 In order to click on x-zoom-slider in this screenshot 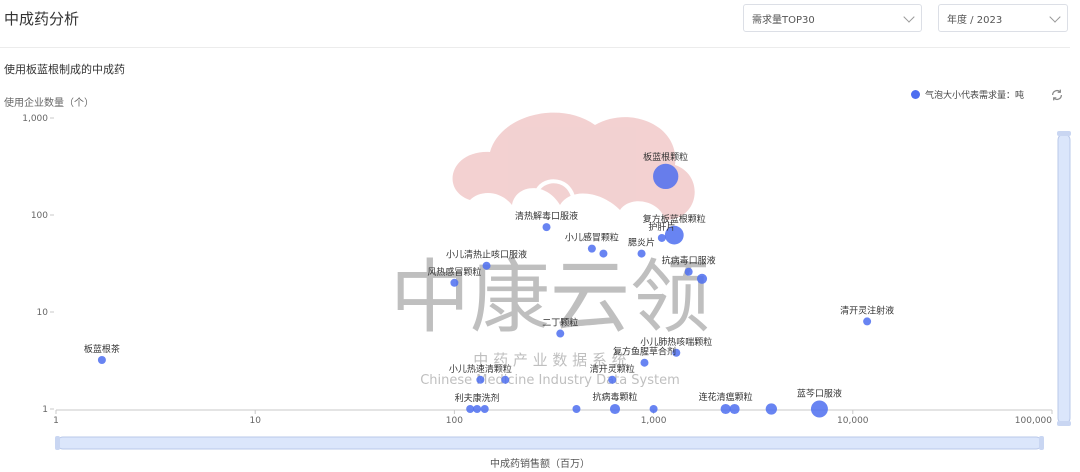, I will do `click(549, 443)`.